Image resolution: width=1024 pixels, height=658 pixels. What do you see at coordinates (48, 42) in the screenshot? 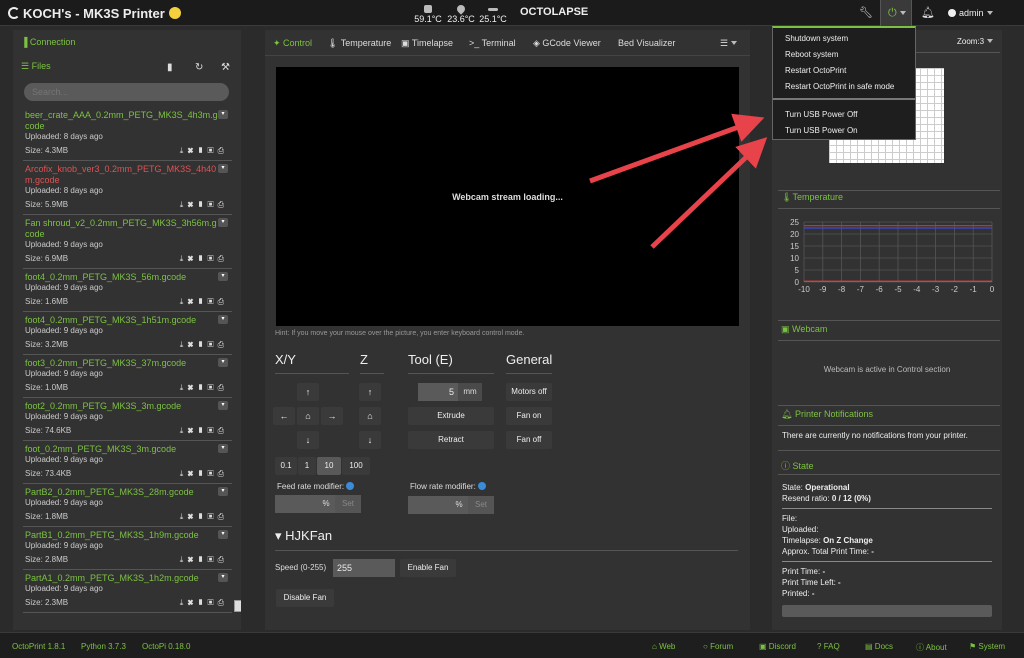
I see `connection-panel-header: ▐ Connection` at bounding box center [48, 42].